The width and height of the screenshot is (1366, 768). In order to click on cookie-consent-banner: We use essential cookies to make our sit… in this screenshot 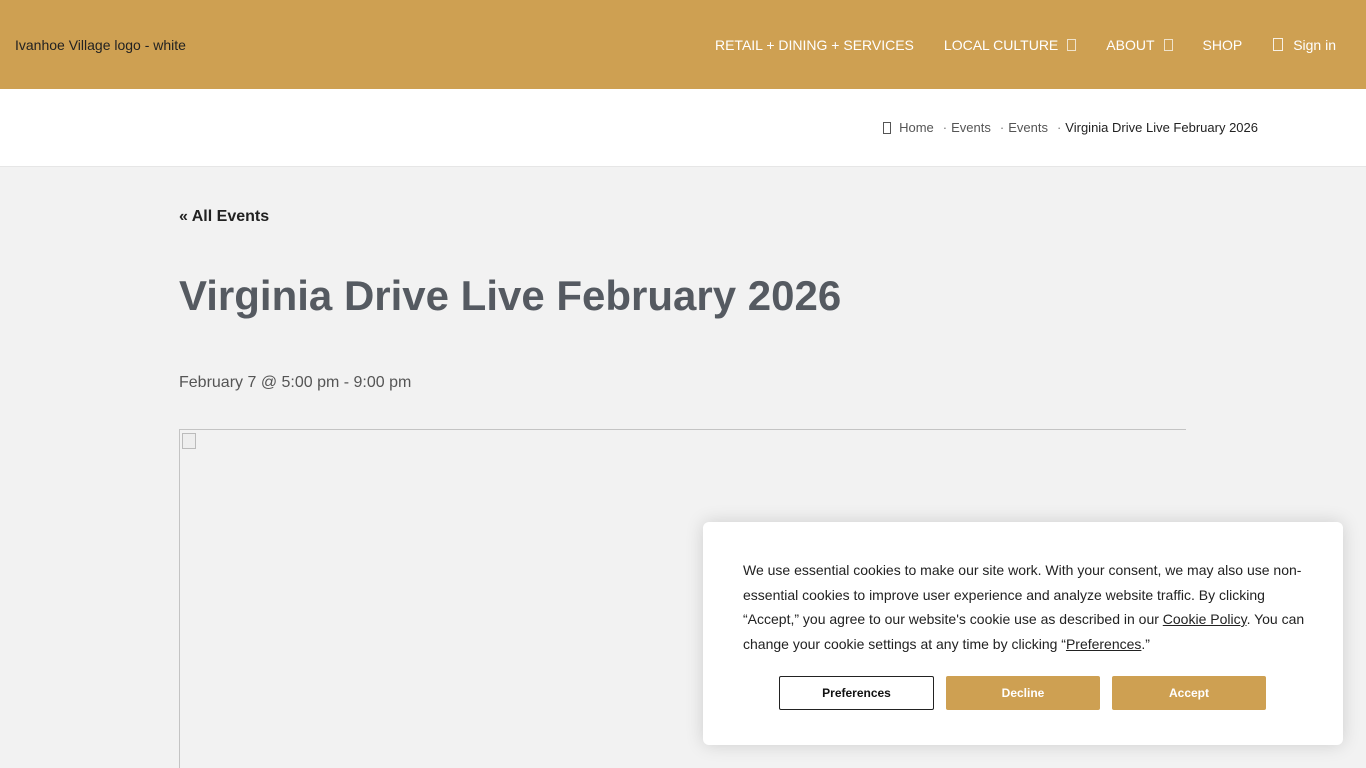, I will do `click(1023, 633)`.